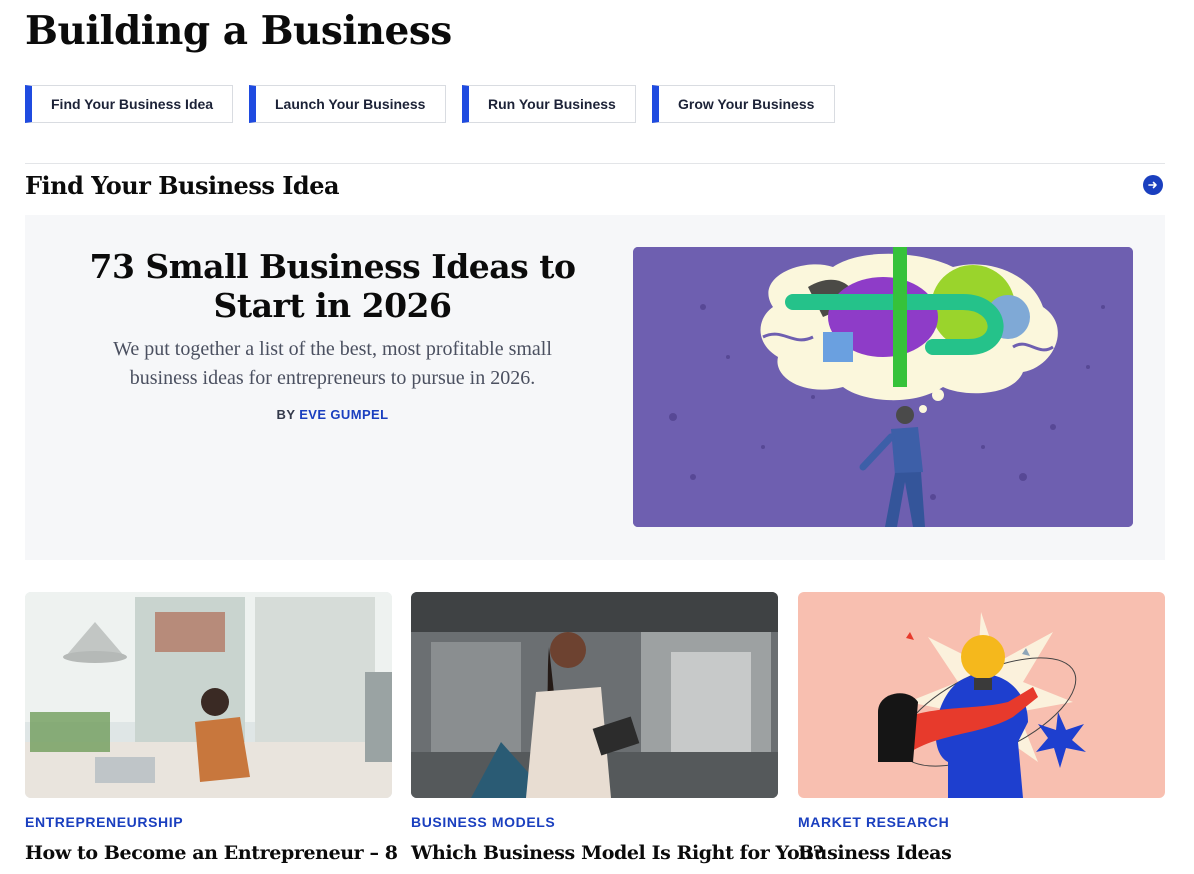 Image resolution: width=1194 pixels, height=874 pixels. I want to click on card-tag: BUSINESS MODELS, so click(594, 822).